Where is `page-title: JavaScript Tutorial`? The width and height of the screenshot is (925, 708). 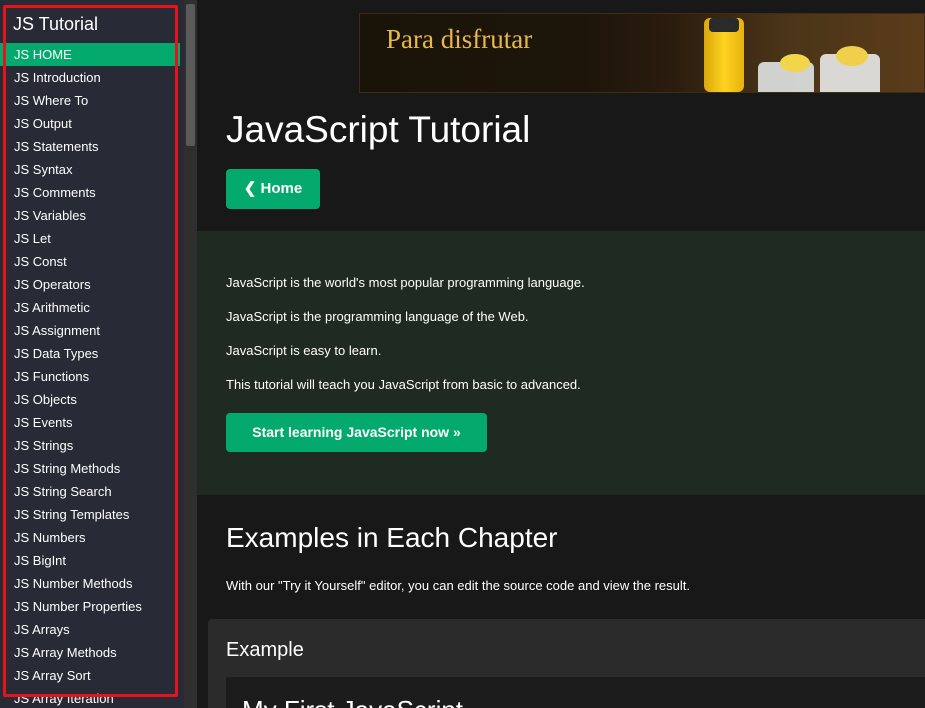
page-title: JavaScript Tutorial is located at coordinates (378, 129).